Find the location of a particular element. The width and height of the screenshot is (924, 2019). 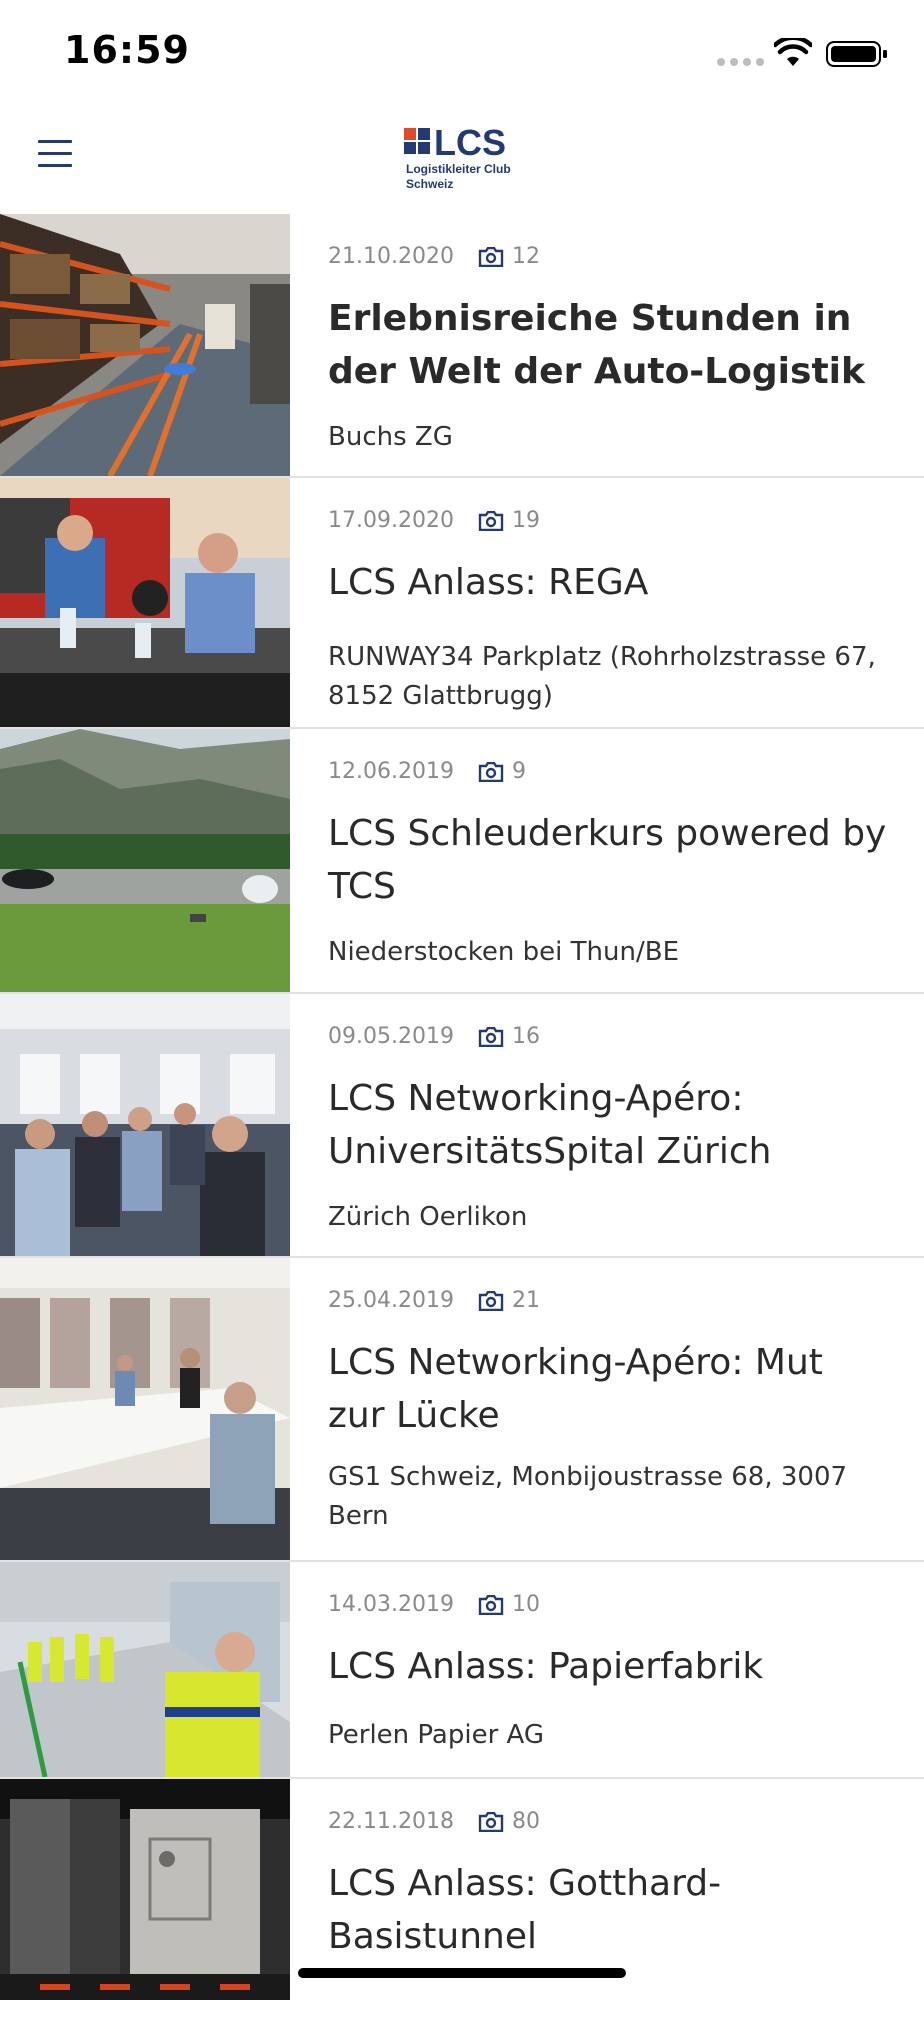

event-photo-count: 10 is located at coordinates (525, 1604).